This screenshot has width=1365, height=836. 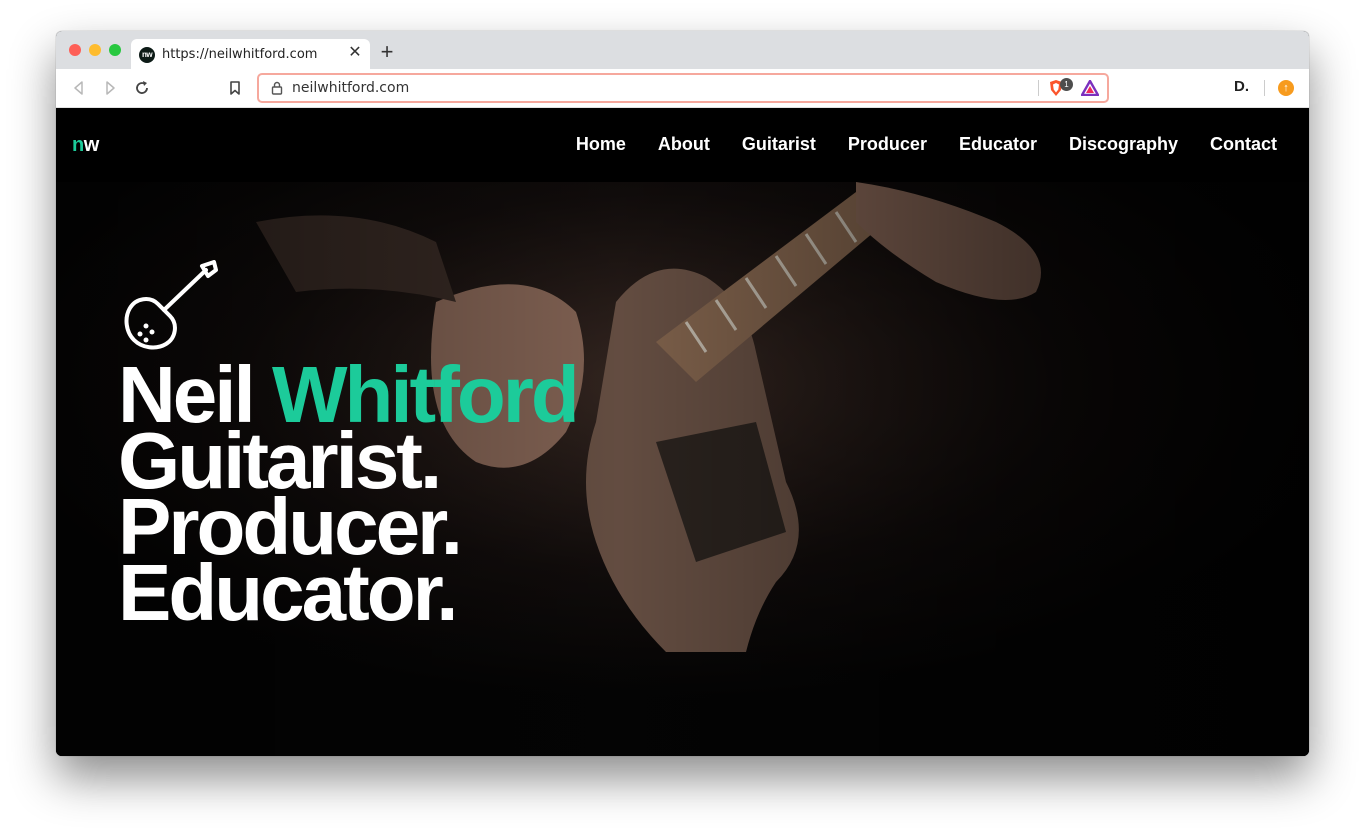 What do you see at coordinates (115, 50) in the screenshot?
I see `zoom-window-button` at bounding box center [115, 50].